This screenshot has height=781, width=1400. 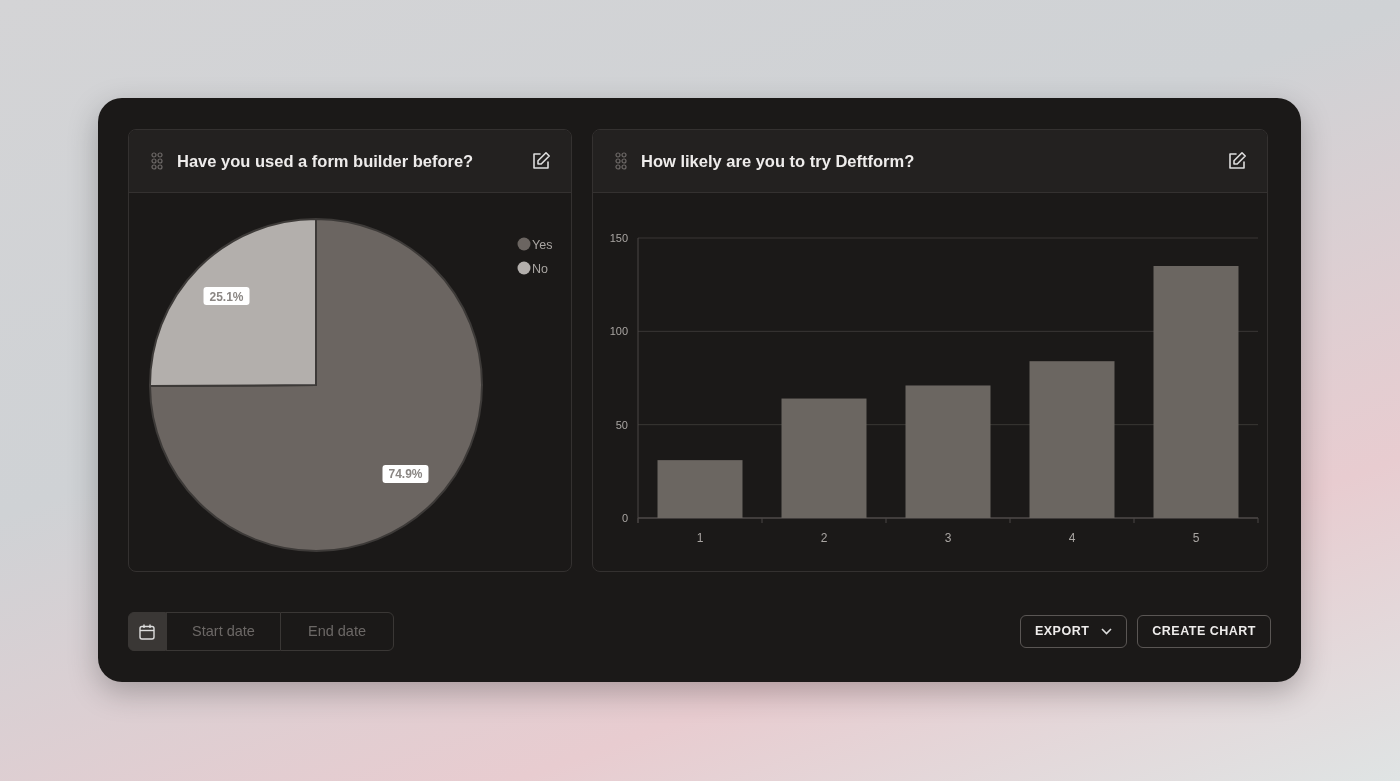 I want to click on axis-tick-label: 150, so click(x=618, y=238).